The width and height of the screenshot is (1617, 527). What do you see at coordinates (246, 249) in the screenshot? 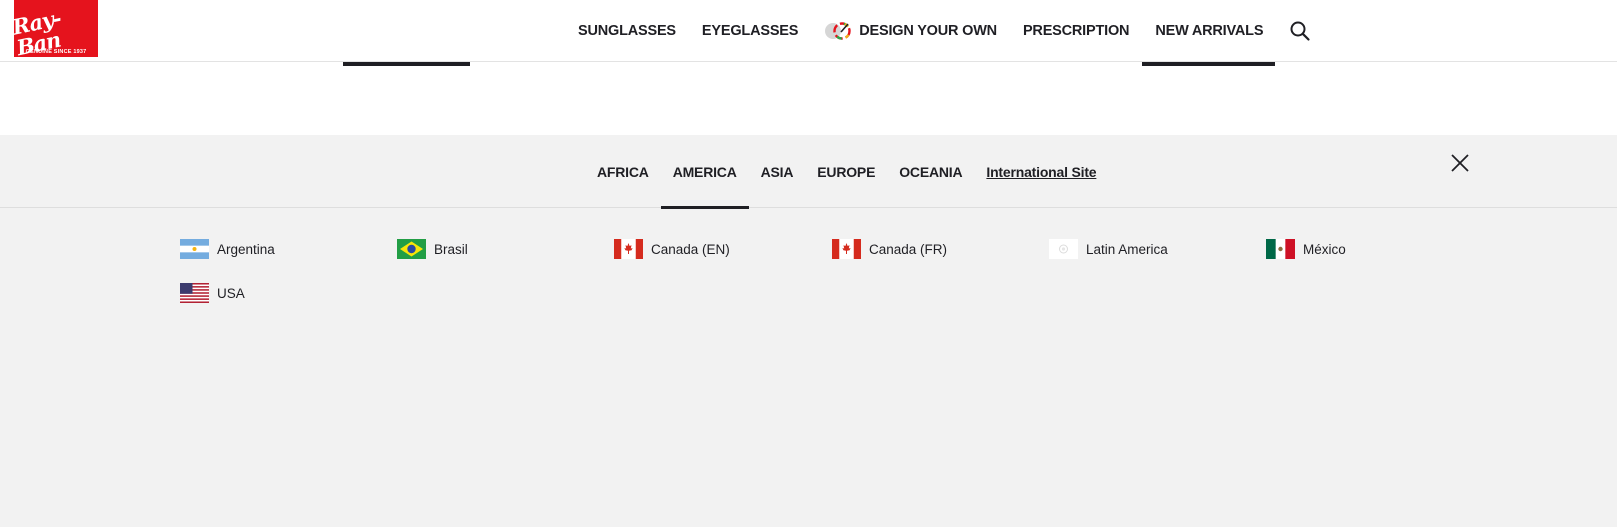
I see `country-label: Argentina` at bounding box center [246, 249].